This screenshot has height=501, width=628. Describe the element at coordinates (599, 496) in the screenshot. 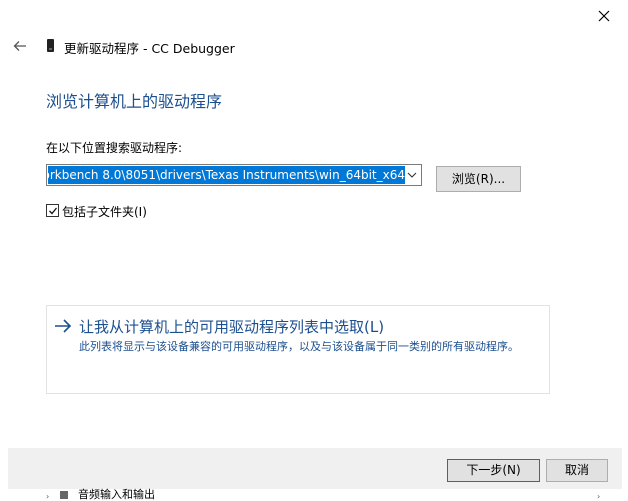

I see `scroll-arrow-icon: ›` at that location.